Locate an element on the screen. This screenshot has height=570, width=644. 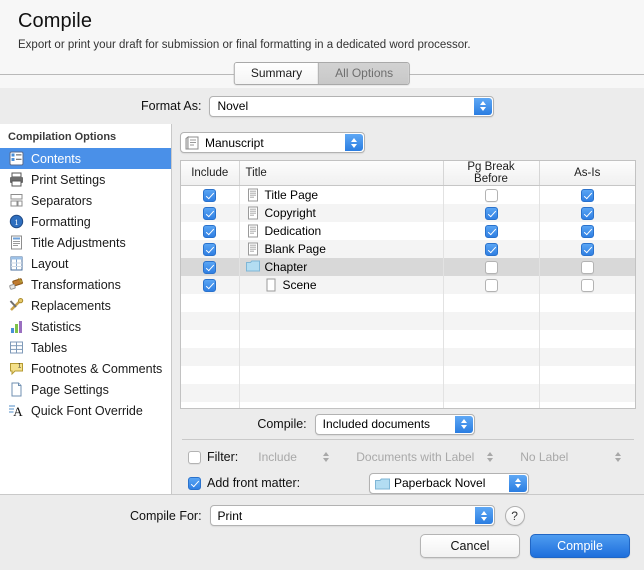
table-row: Chapter is located at coordinates (408, 266).